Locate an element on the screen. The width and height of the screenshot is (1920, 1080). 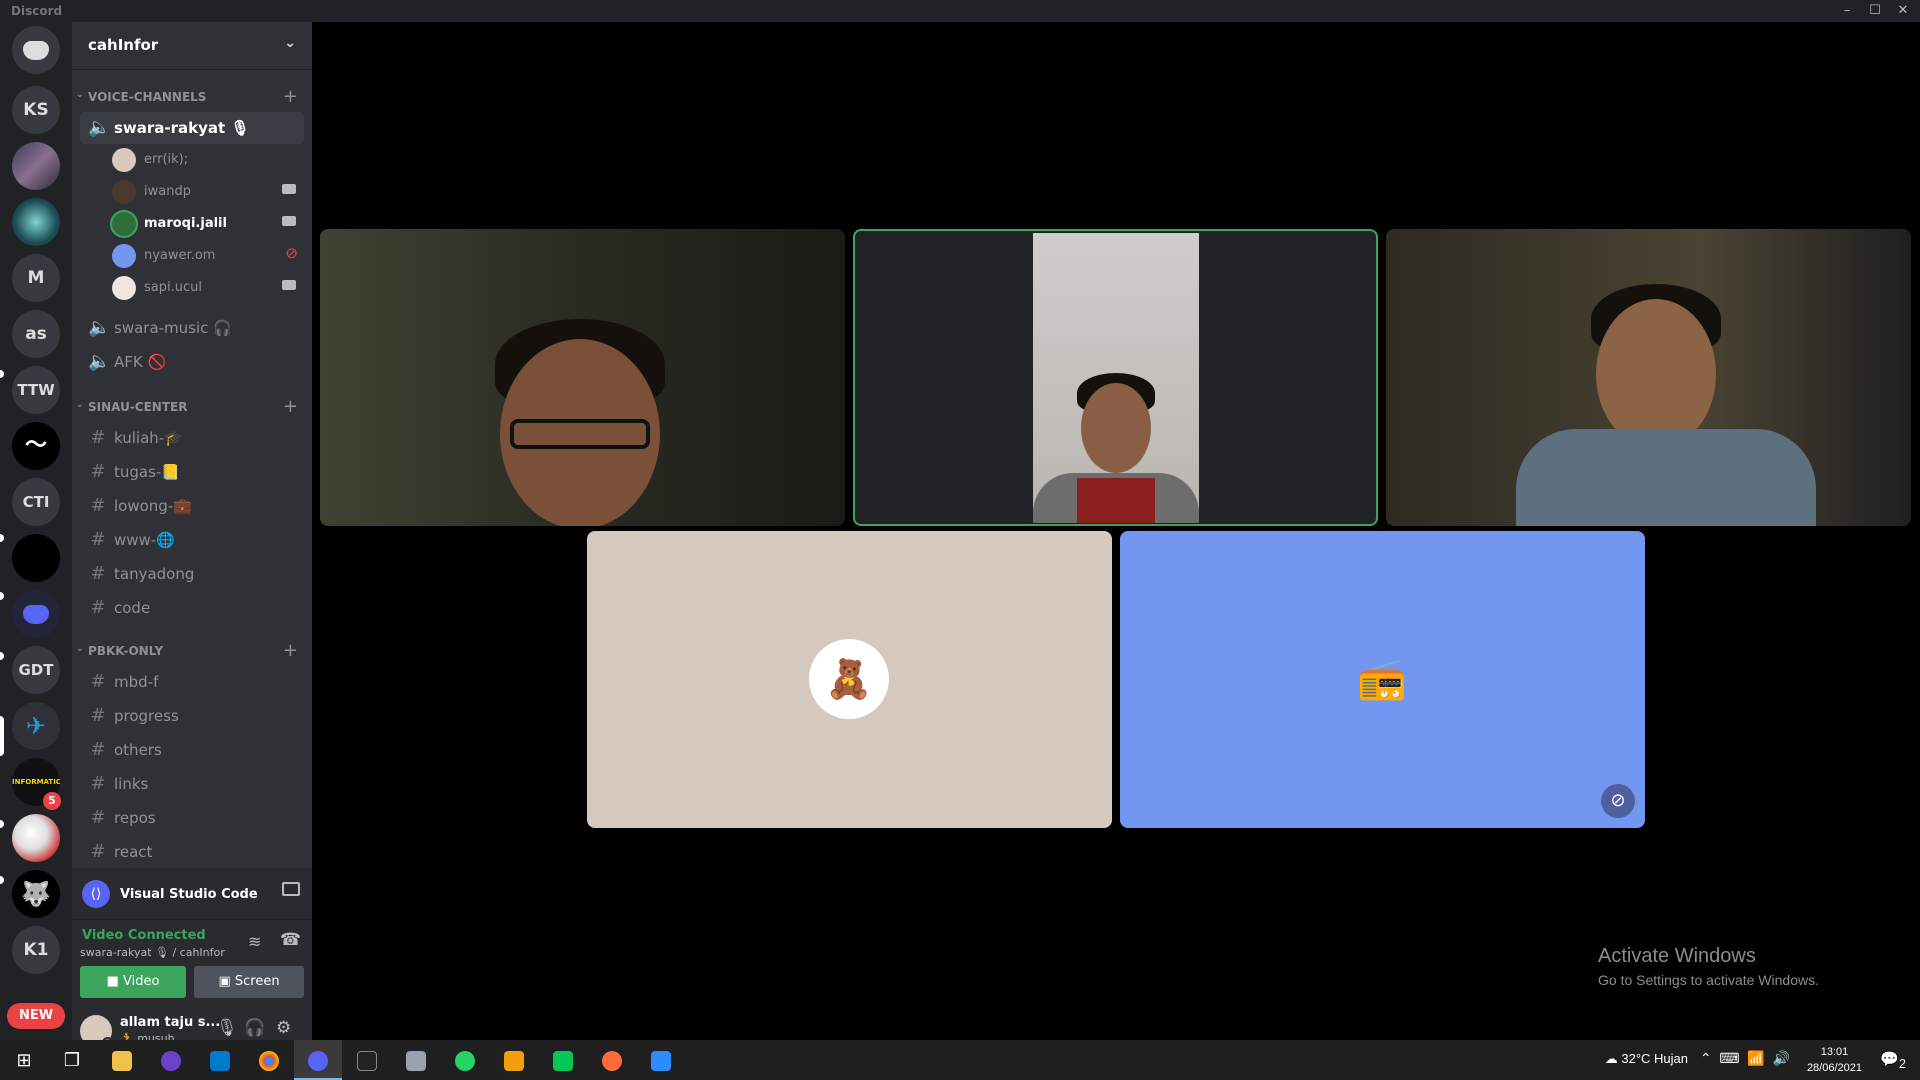
home-button is located at coordinates (36, 50).